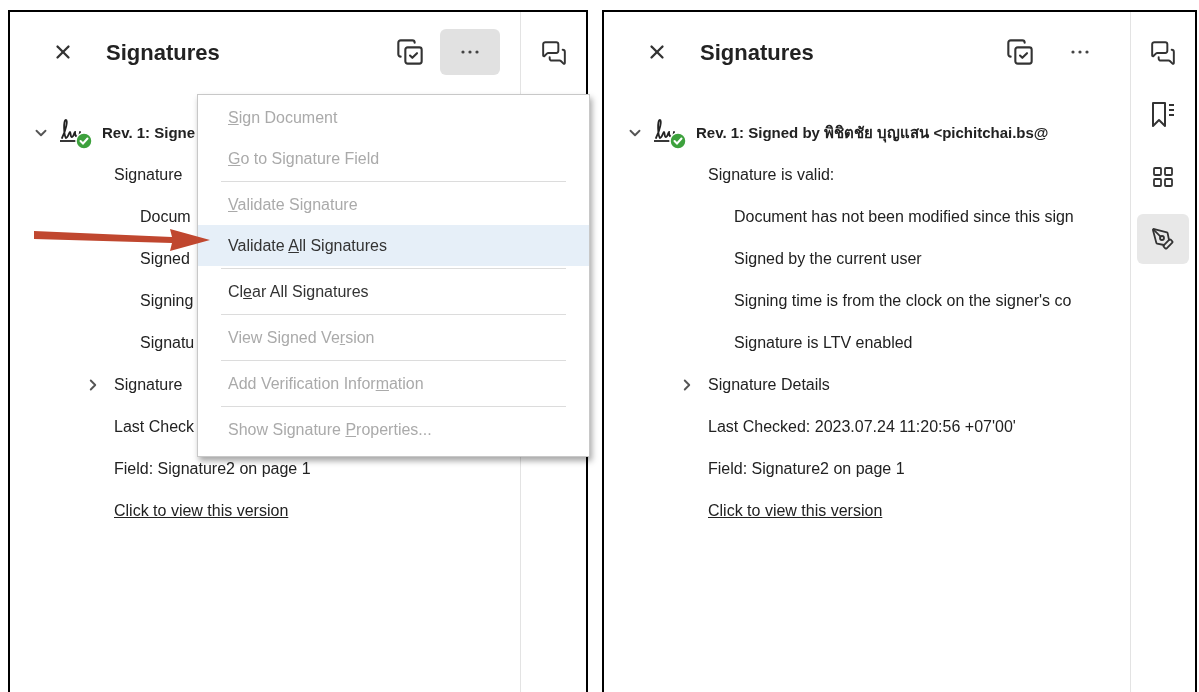  What do you see at coordinates (393, 245) in the screenshot?
I see `menu-item: Validate All Signatures` at bounding box center [393, 245].